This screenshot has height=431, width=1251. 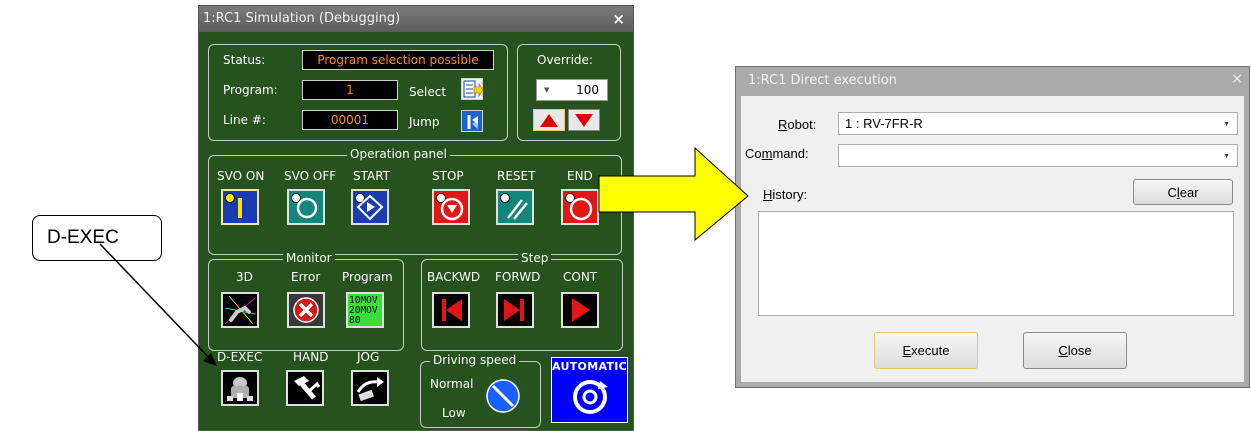 I want to click on jog-button, so click(x=370, y=388).